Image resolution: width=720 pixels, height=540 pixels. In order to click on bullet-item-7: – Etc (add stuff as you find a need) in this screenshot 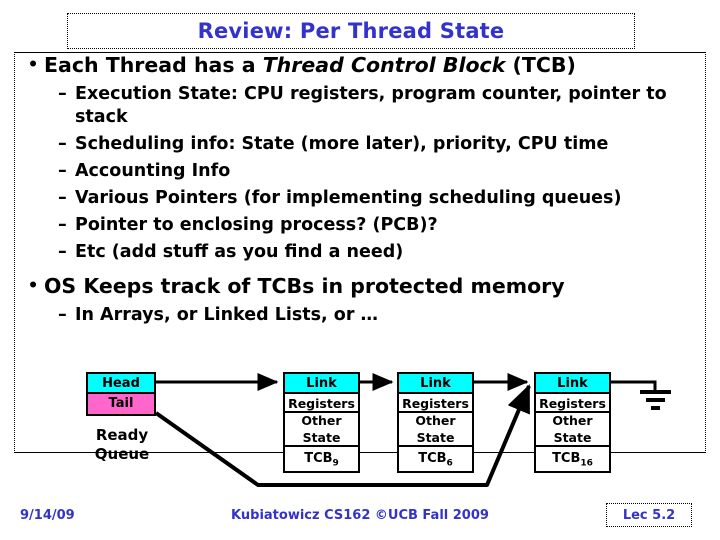, I will do `click(382, 252)`.